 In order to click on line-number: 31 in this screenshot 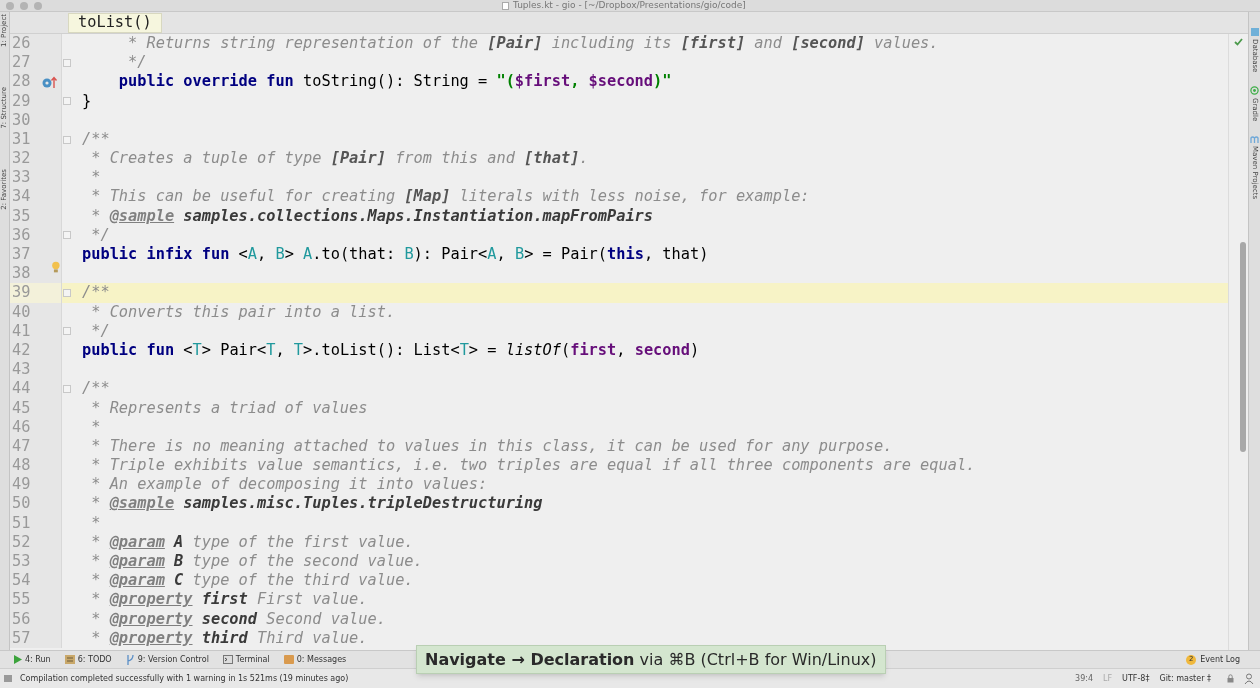, I will do `click(21, 139)`.